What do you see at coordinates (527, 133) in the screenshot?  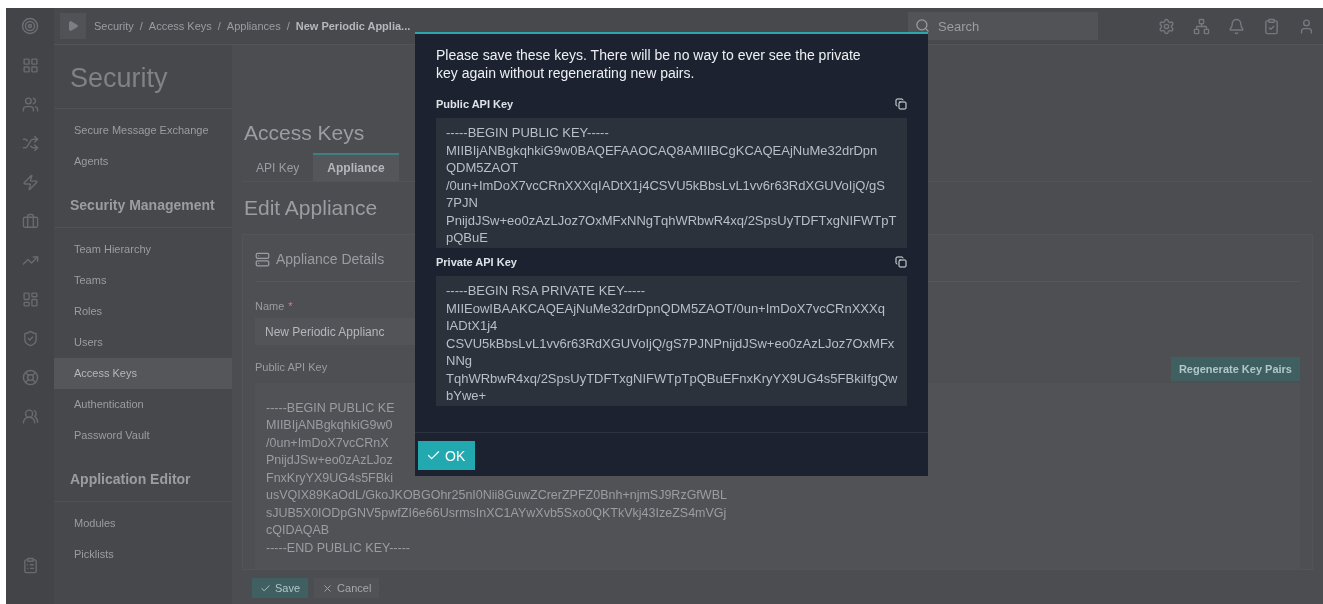 I see `key-line: -----BEGIN PUBLIC KEY-----` at bounding box center [527, 133].